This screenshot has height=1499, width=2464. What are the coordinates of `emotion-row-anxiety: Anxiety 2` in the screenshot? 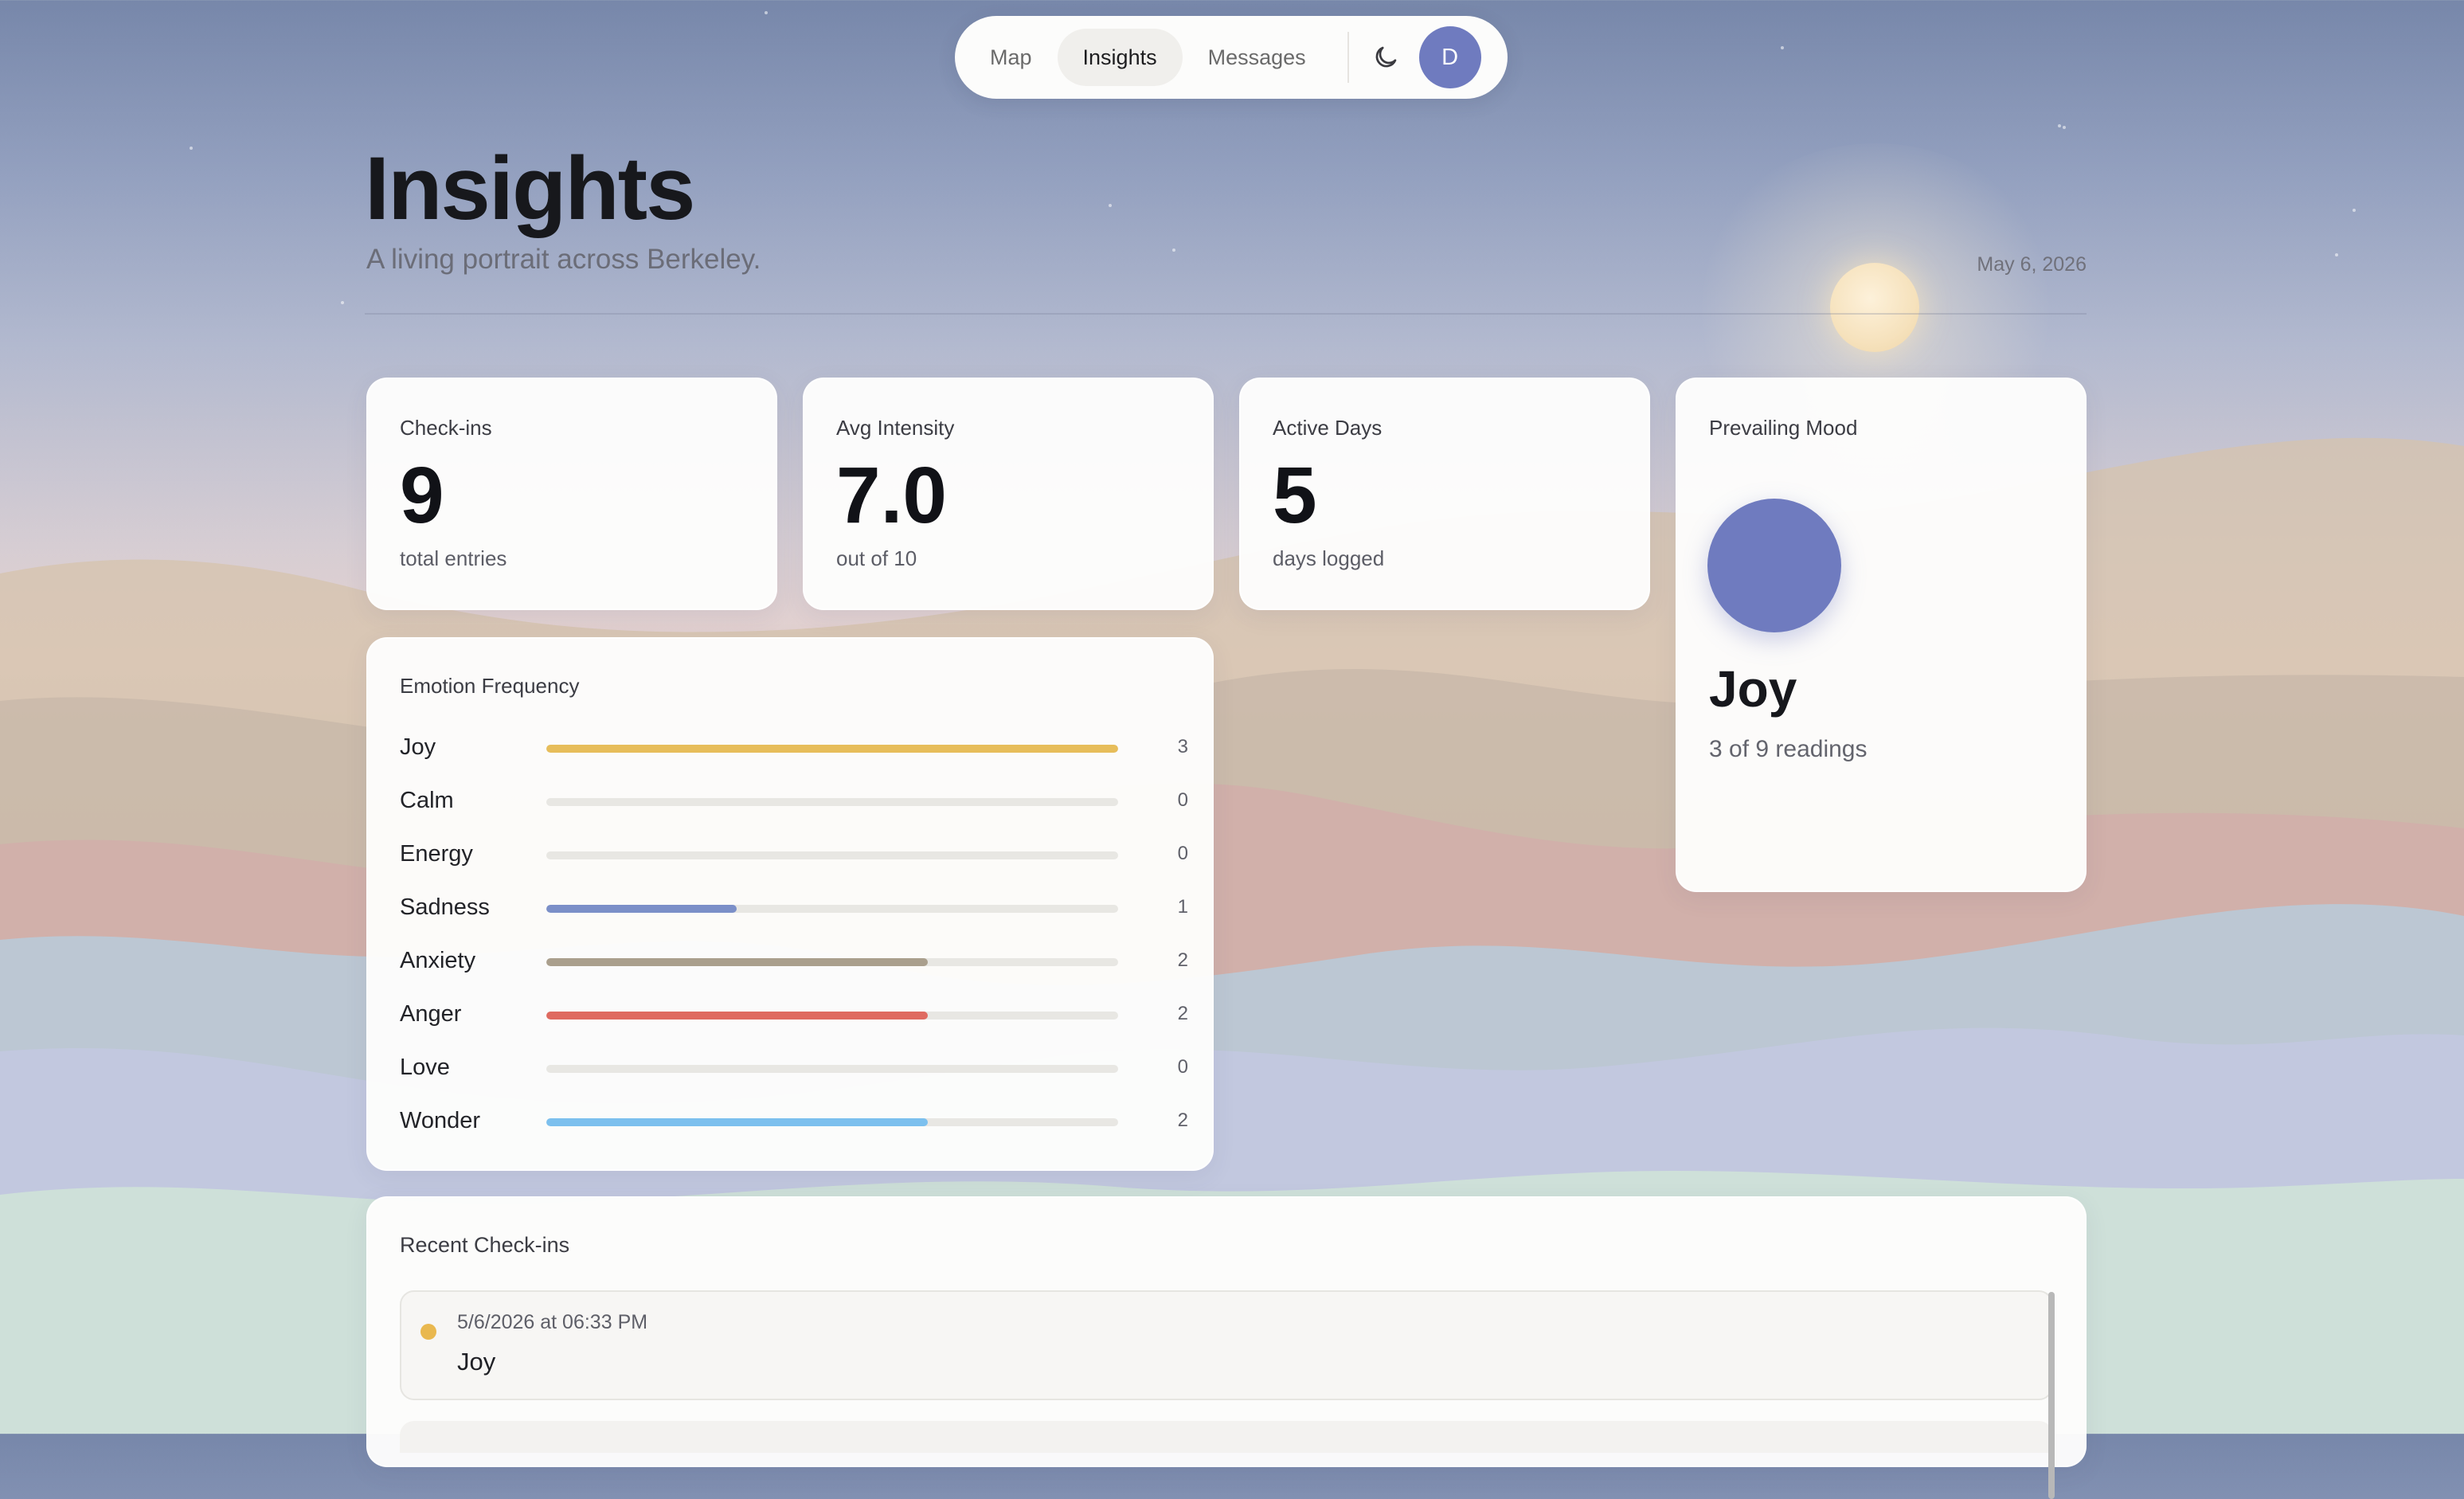 It's located at (794, 961).